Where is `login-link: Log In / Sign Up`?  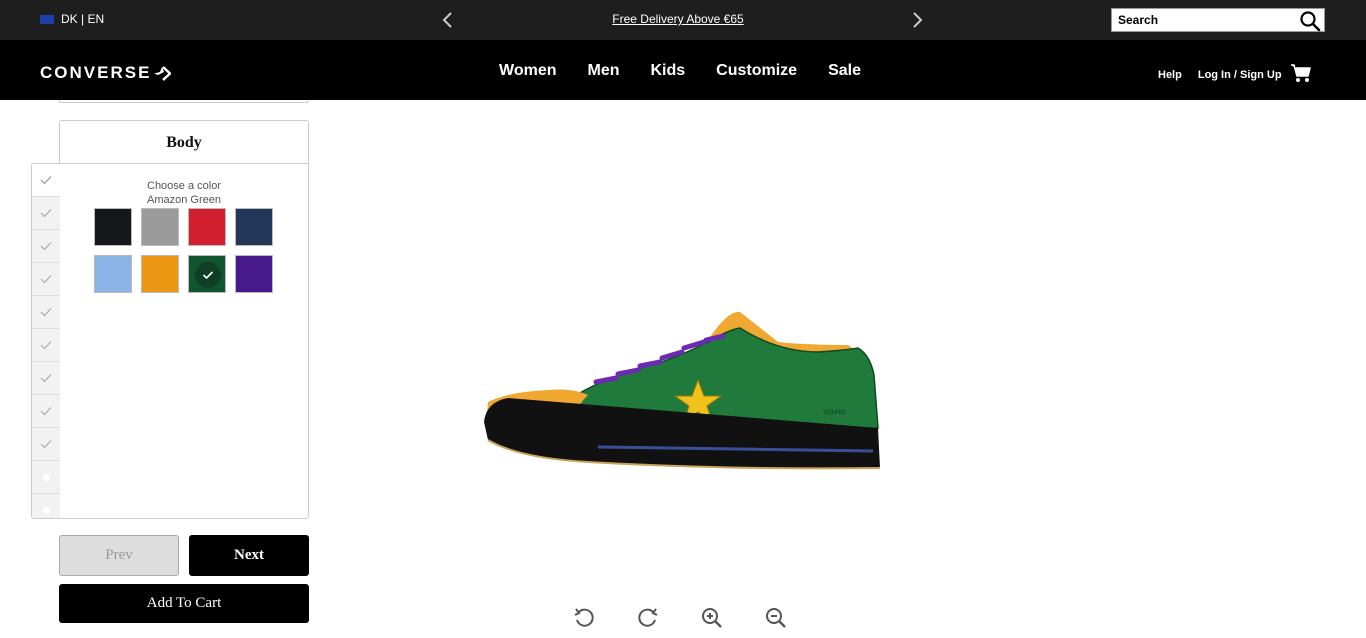
login-link: Log In / Sign Up is located at coordinates (1240, 75).